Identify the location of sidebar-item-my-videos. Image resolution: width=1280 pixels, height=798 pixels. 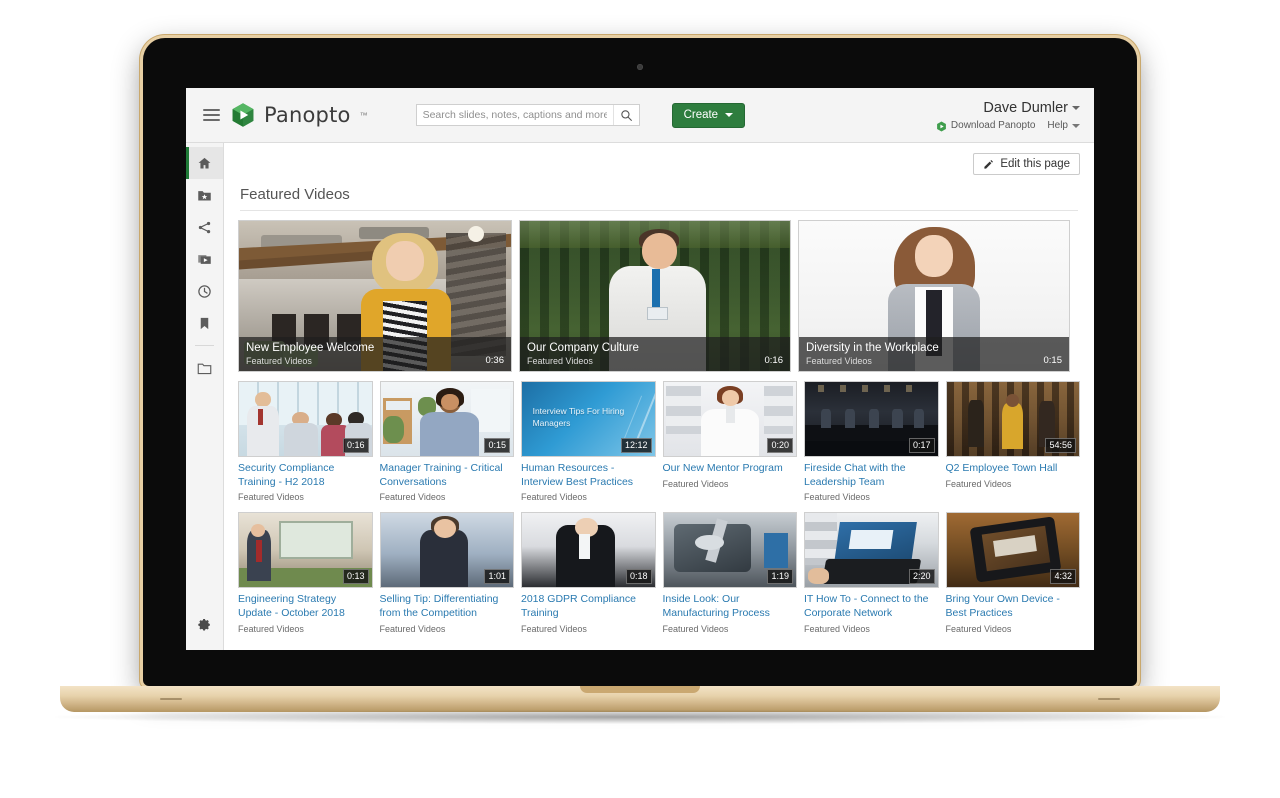
(204, 259).